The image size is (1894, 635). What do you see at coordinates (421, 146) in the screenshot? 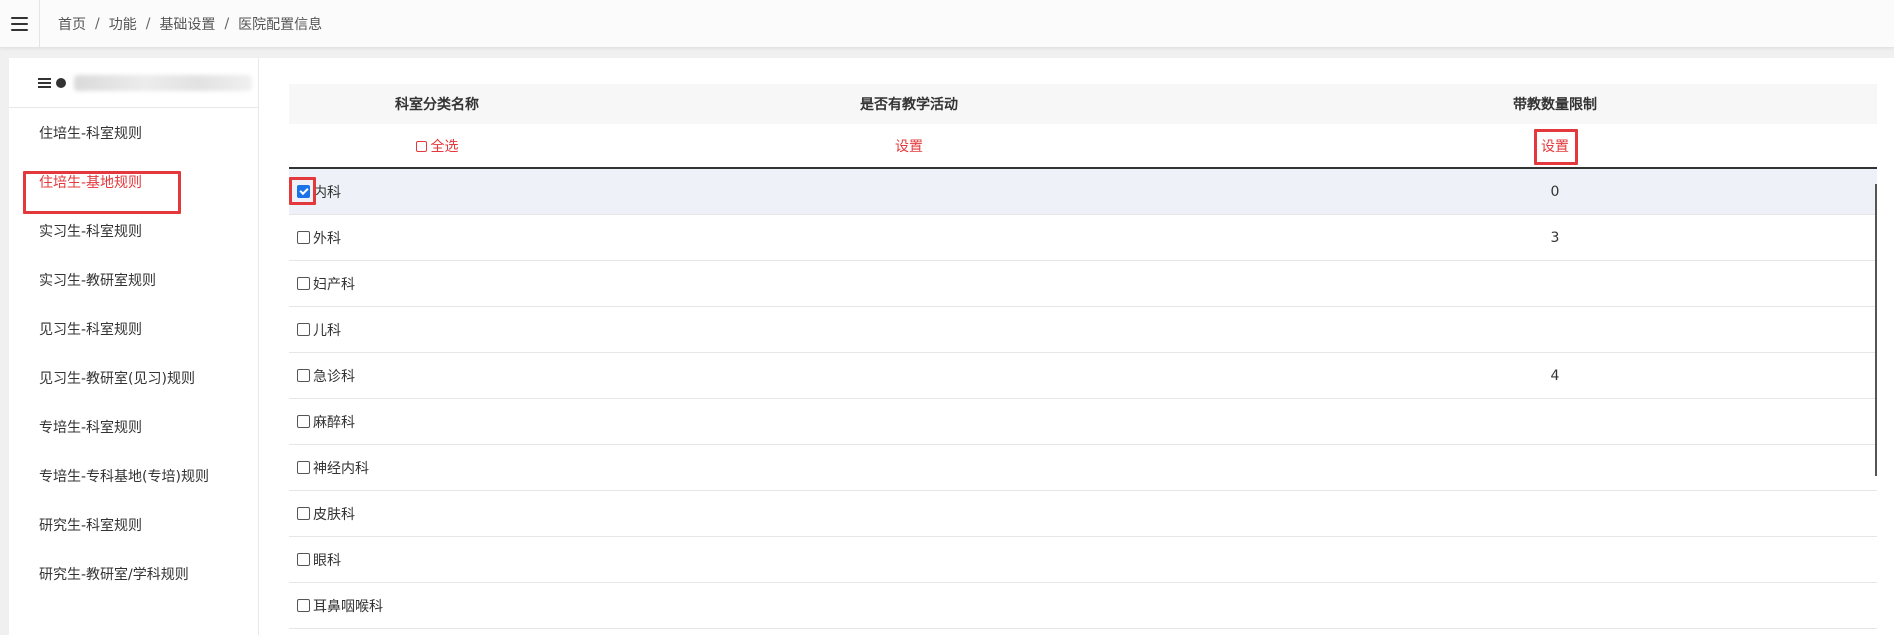
I see `checkbox-icon` at bounding box center [421, 146].